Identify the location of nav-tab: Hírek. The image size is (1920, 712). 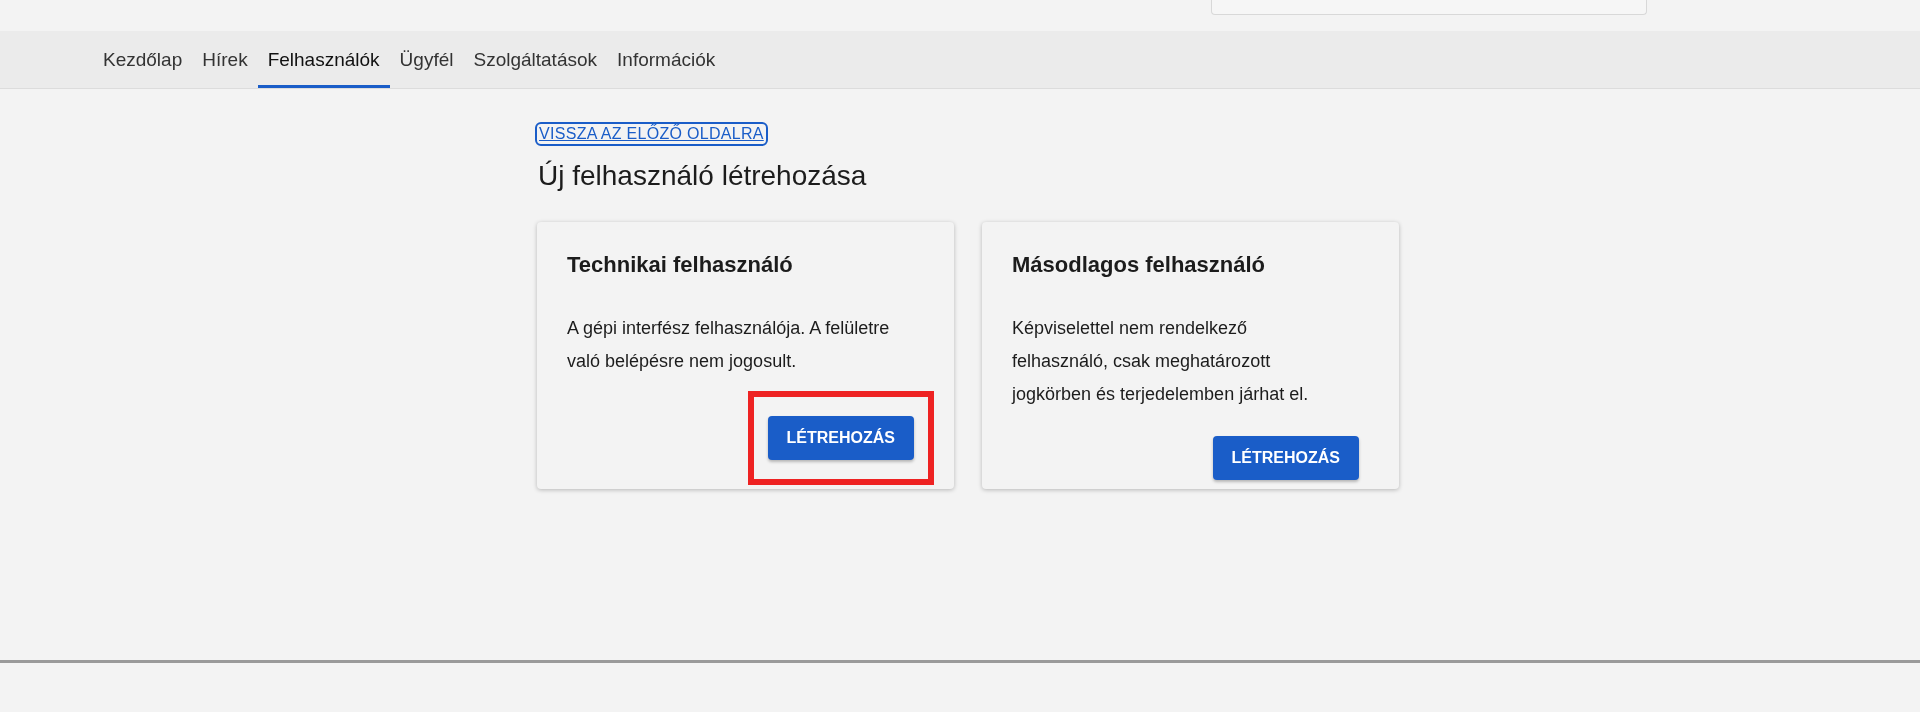
(225, 61).